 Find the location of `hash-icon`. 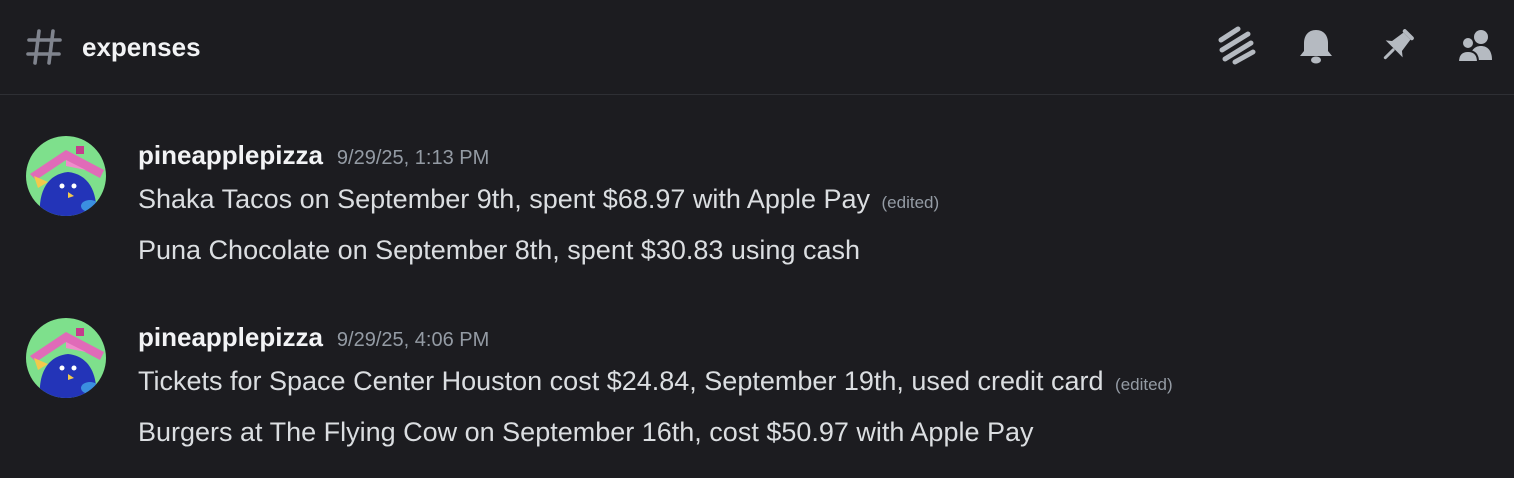

hash-icon is located at coordinates (44, 47).